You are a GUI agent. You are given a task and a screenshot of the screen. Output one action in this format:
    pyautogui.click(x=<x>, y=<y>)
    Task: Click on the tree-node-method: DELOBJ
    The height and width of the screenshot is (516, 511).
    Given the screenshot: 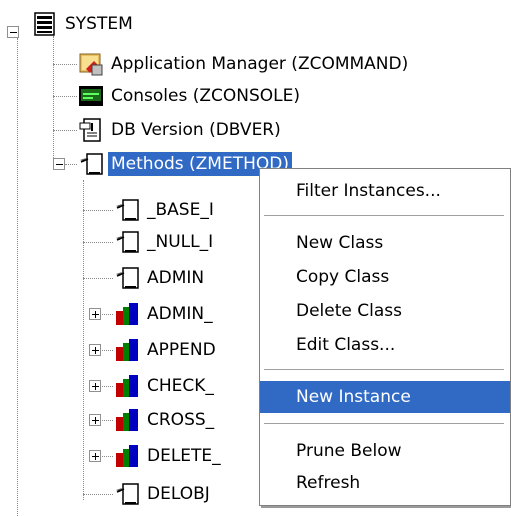 What is the action you would take?
    pyautogui.click(x=163, y=494)
    